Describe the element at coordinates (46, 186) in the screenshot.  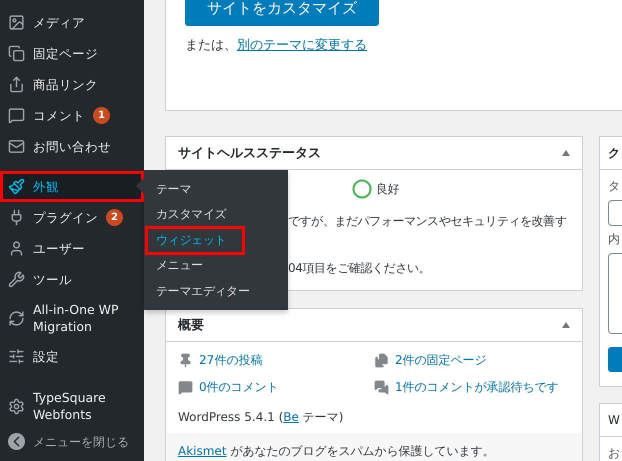
I see `sidebar-label: 外観` at that location.